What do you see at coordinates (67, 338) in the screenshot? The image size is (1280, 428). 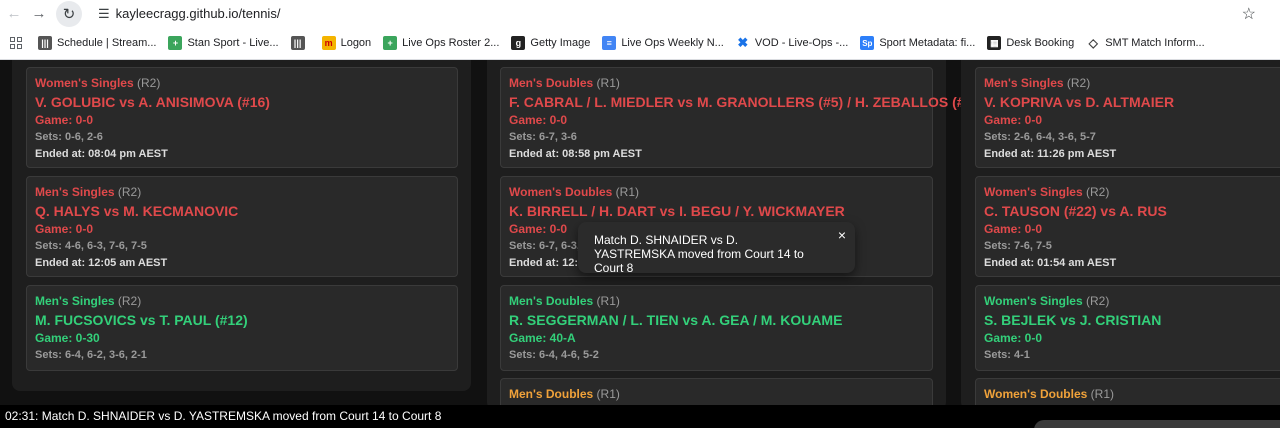 I see `match-game: Game: 0-30` at bounding box center [67, 338].